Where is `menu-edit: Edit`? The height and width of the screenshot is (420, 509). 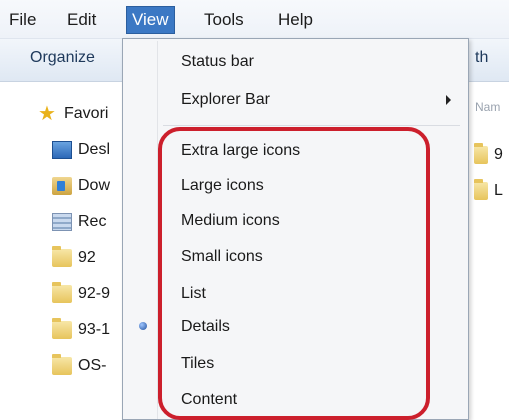
menu-edit: Edit is located at coordinates (81, 20).